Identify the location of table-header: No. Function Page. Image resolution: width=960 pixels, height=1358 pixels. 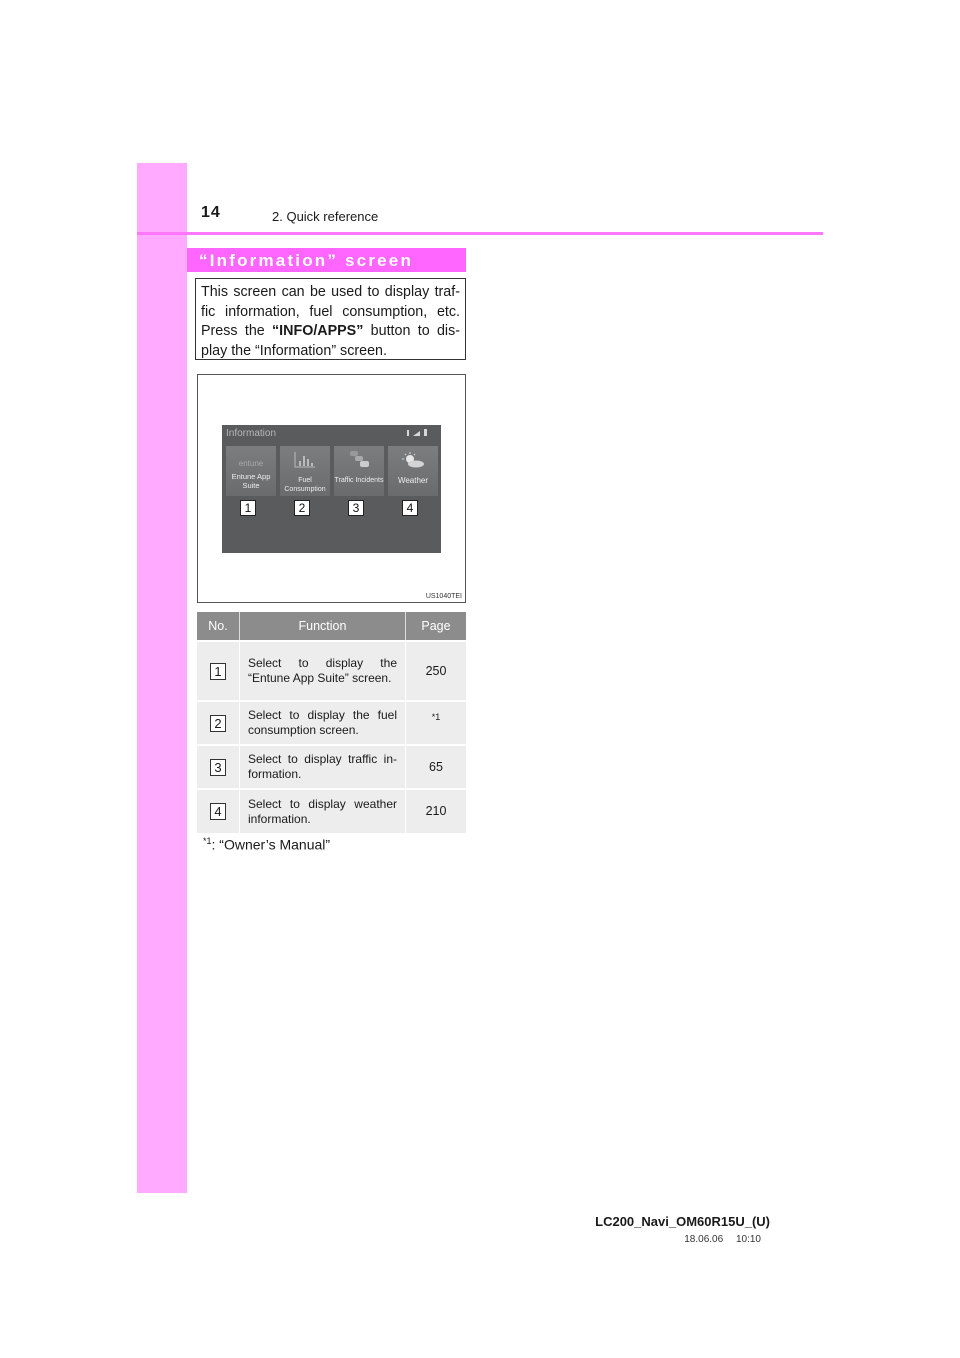
(331, 626).